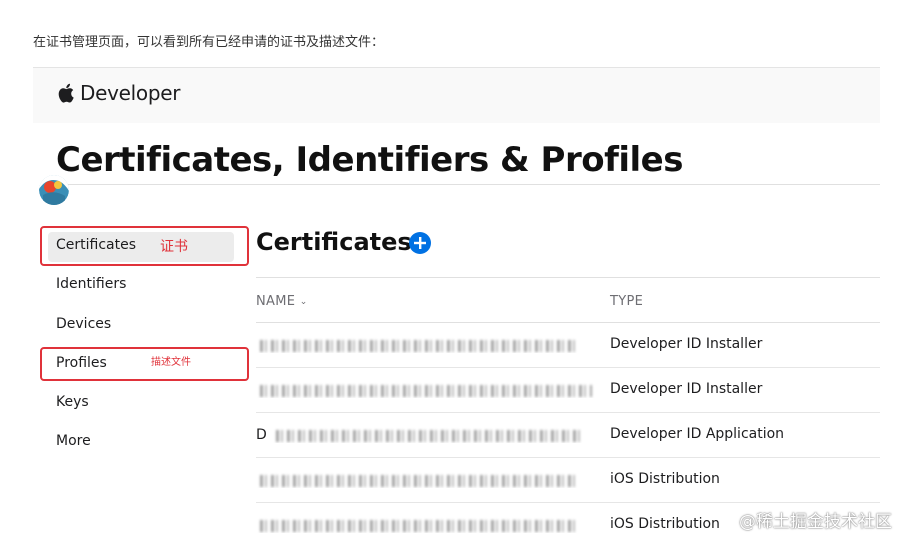 Image resolution: width=908 pixels, height=545 pixels. Describe the element at coordinates (697, 434) in the screenshot. I see `certificate-type: Developer ID Application` at that location.